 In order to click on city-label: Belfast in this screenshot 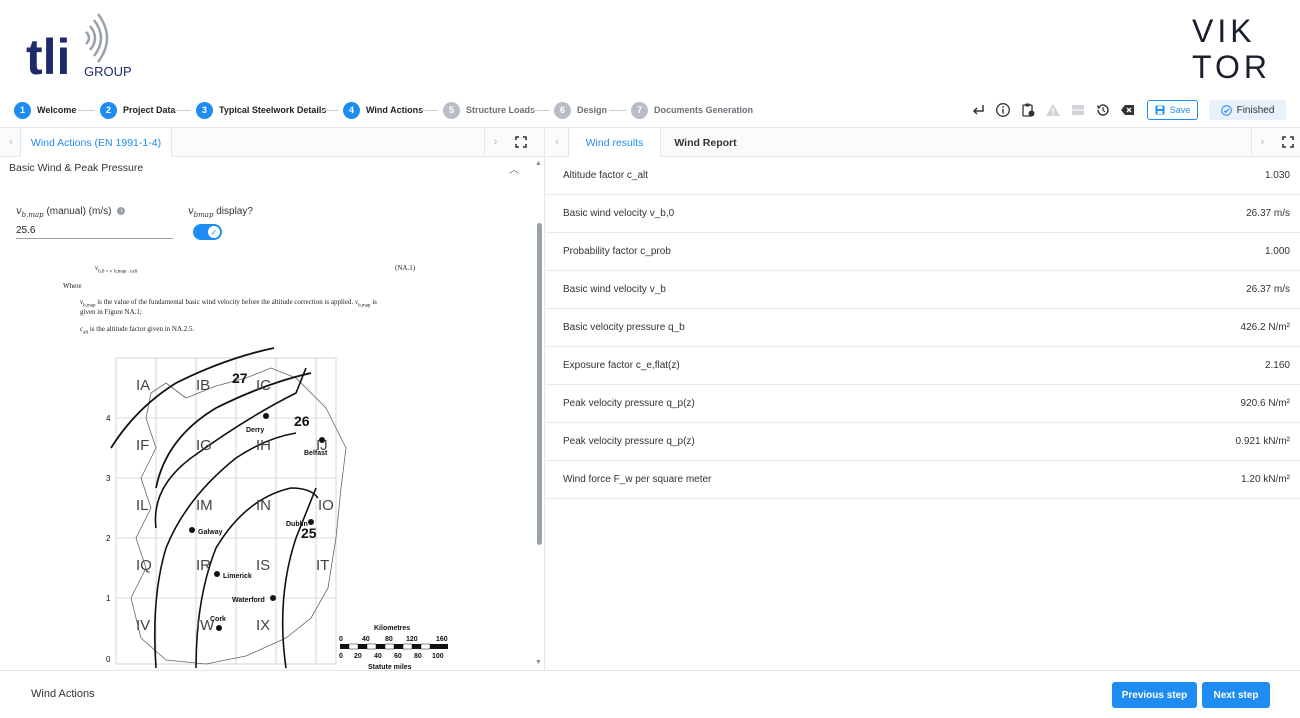, I will do `click(316, 453)`.